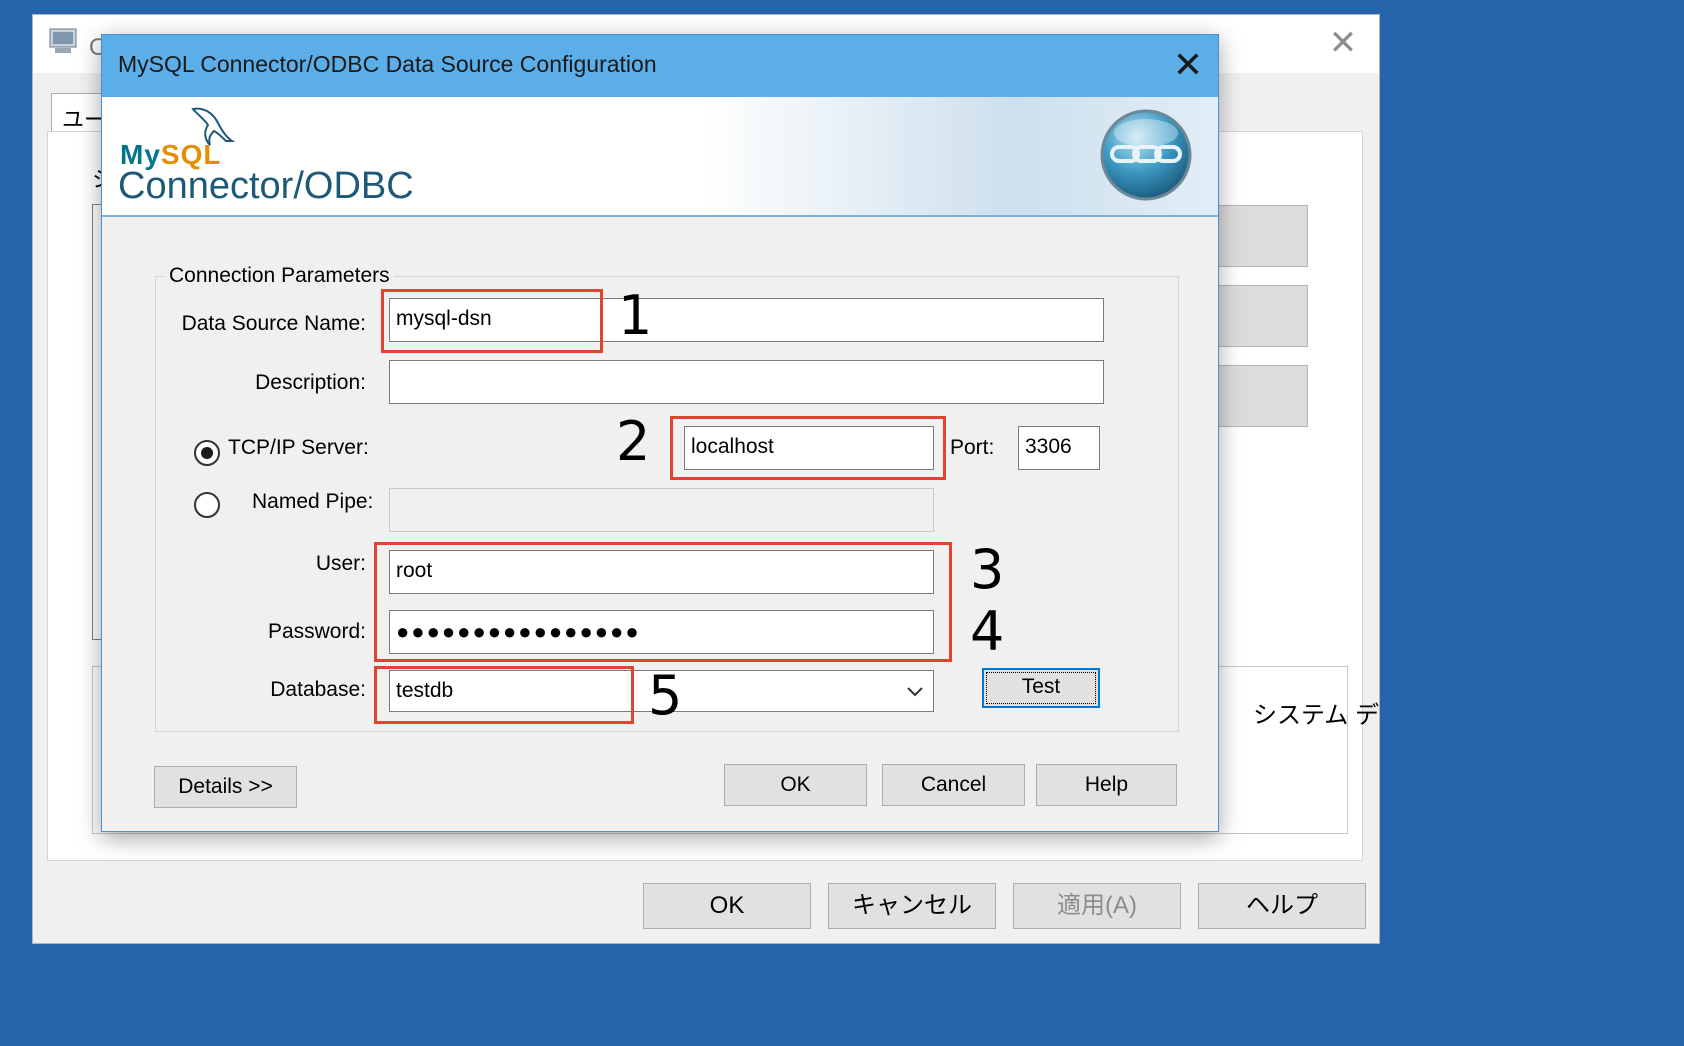  Describe the element at coordinates (795, 785) in the screenshot. I see `ok-button: OK` at that location.